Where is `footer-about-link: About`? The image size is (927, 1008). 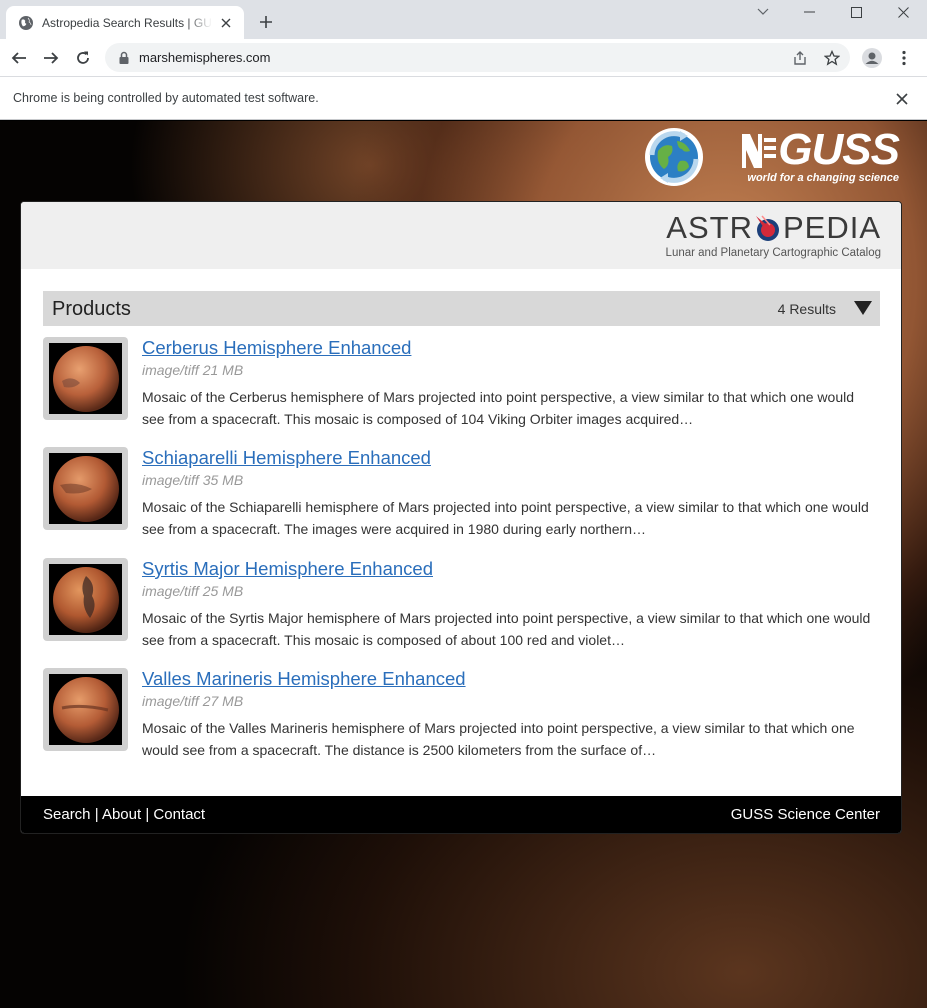 footer-about-link: About is located at coordinates (121, 814).